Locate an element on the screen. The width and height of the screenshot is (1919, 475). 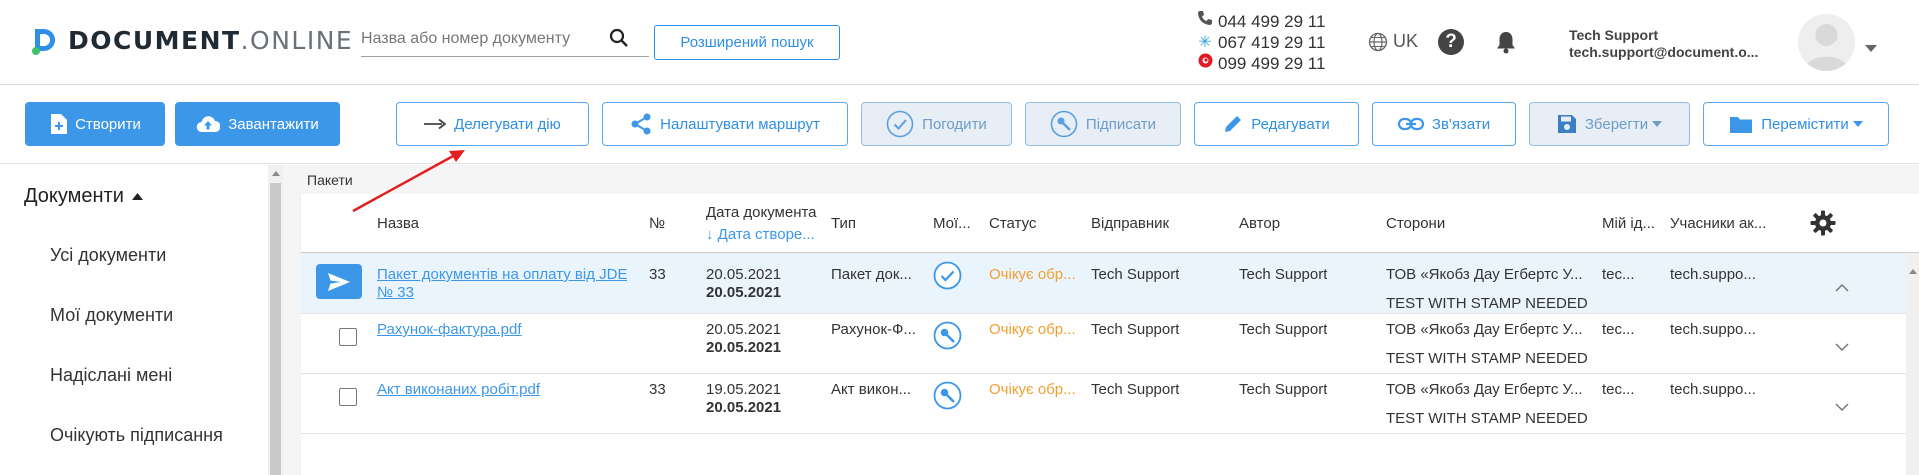
col-number: № is located at coordinates (657, 223).